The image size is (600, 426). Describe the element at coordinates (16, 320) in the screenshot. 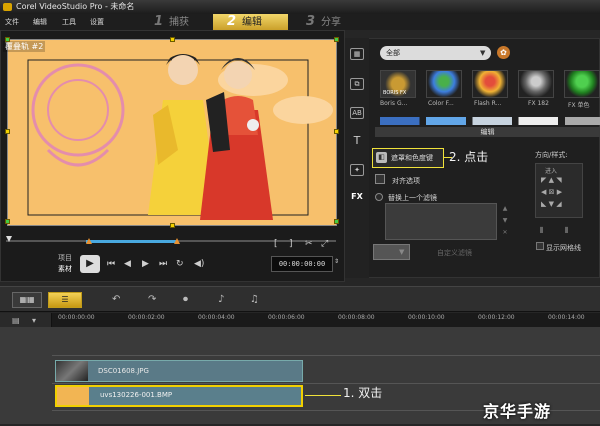

I see `track-manager-icon: ▤` at that location.